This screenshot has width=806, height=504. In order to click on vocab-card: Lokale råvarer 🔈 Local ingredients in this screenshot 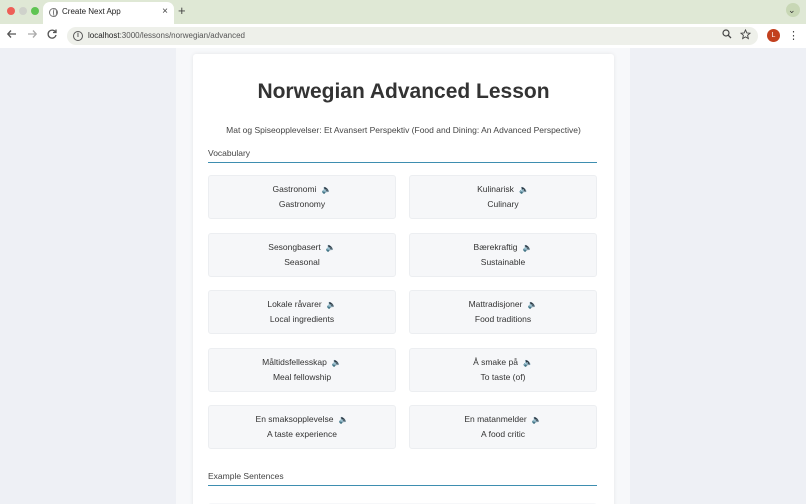, I will do `click(302, 312)`.